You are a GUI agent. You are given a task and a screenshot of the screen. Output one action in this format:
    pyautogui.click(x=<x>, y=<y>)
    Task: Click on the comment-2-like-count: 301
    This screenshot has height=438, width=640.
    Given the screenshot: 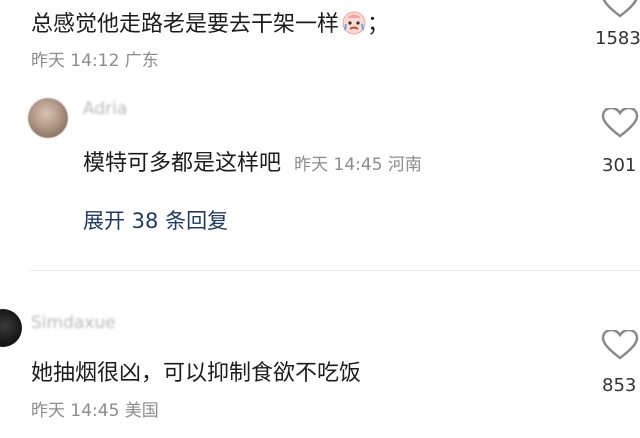 What is the action you would take?
    pyautogui.click(x=619, y=165)
    